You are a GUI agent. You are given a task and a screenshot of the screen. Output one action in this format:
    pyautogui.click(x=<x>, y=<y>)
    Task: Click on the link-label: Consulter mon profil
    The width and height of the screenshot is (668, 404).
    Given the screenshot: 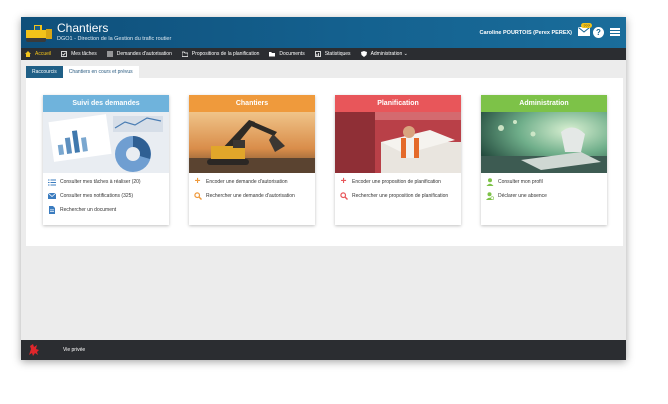 What is the action you would take?
    pyautogui.click(x=520, y=182)
    